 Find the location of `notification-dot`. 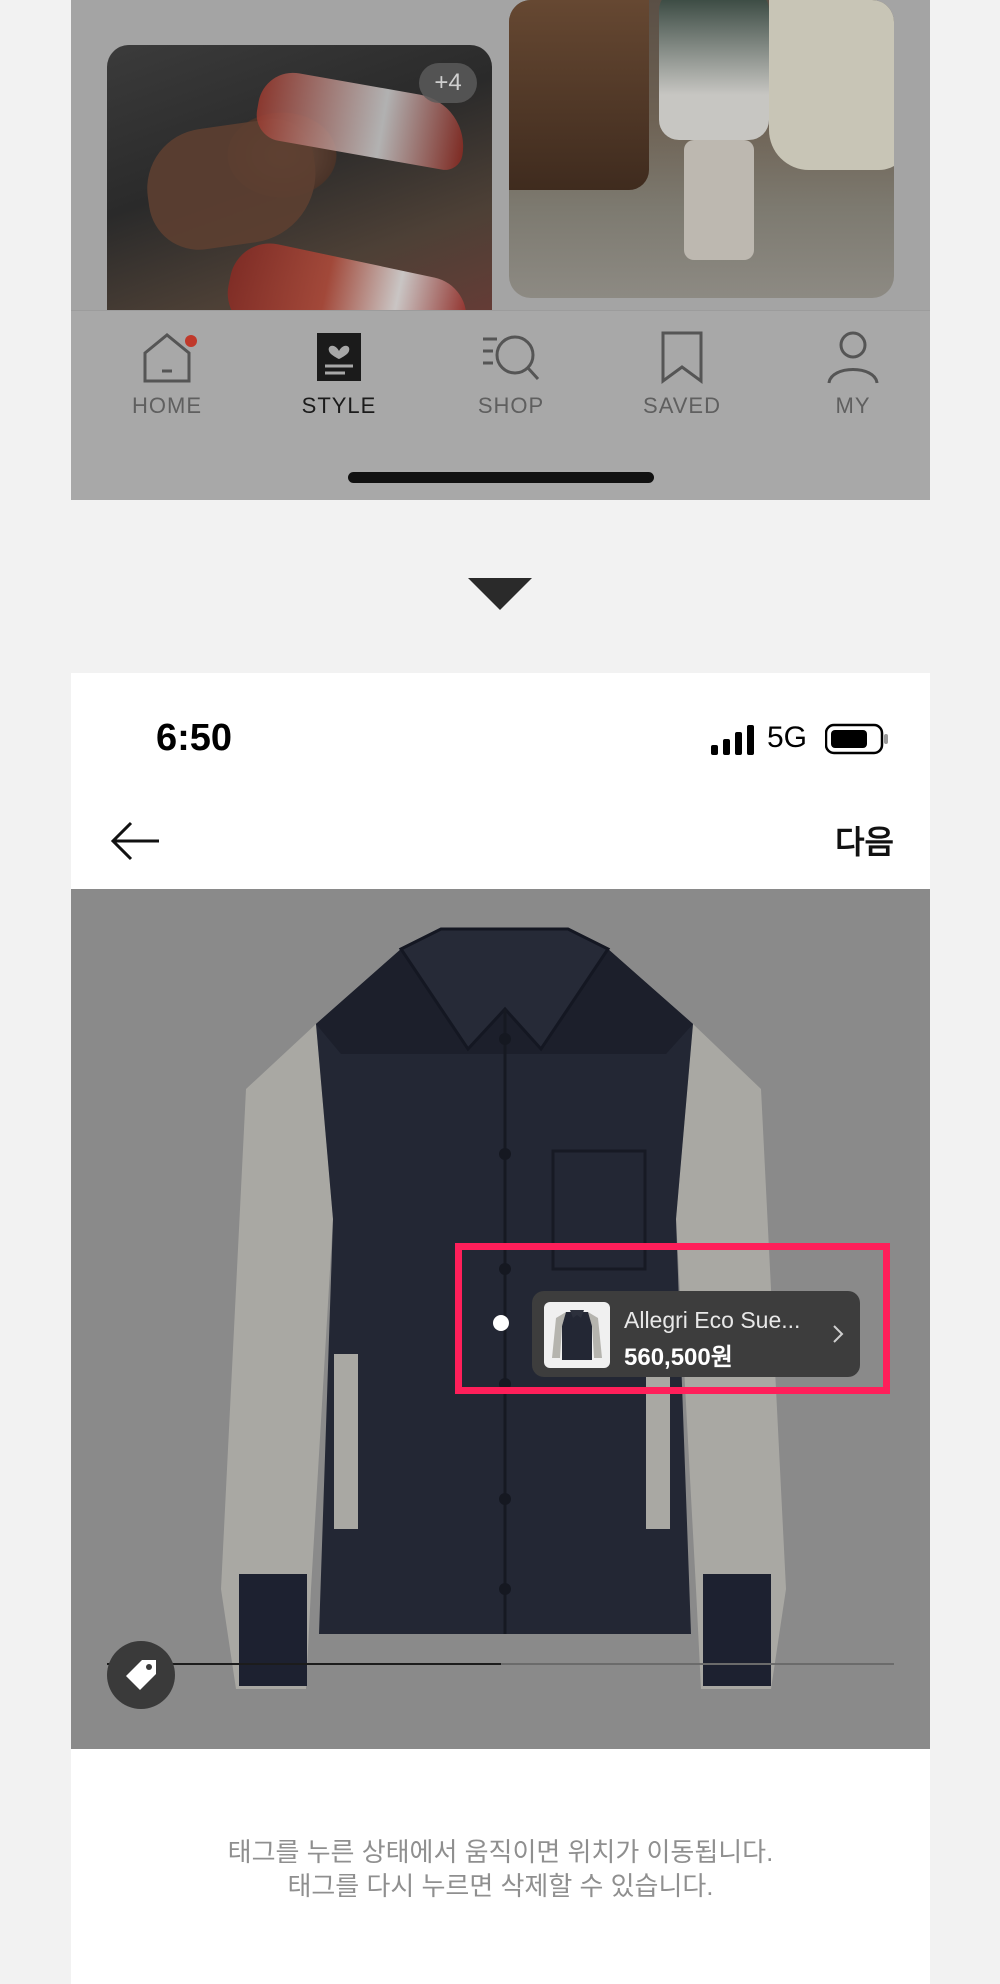

notification-dot is located at coordinates (191, 341).